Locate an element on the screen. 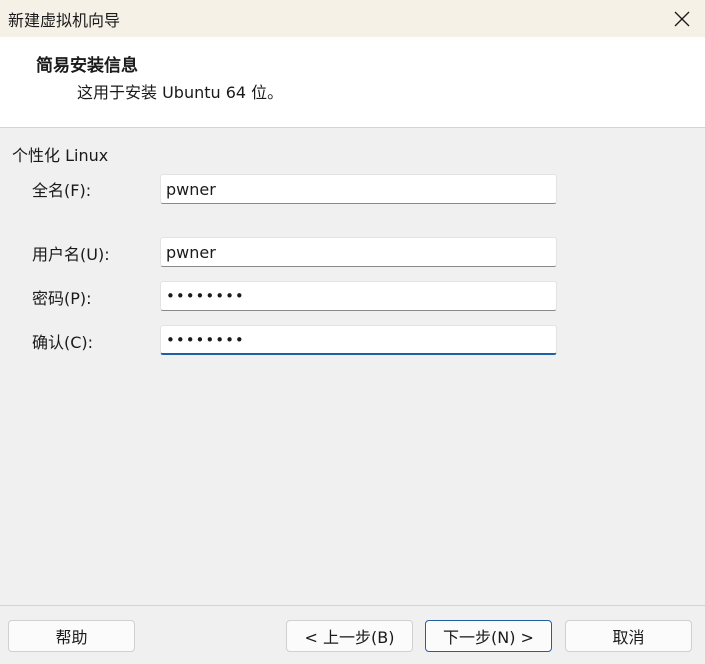 This screenshot has height=664, width=705. close-button is located at coordinates (682, 18).